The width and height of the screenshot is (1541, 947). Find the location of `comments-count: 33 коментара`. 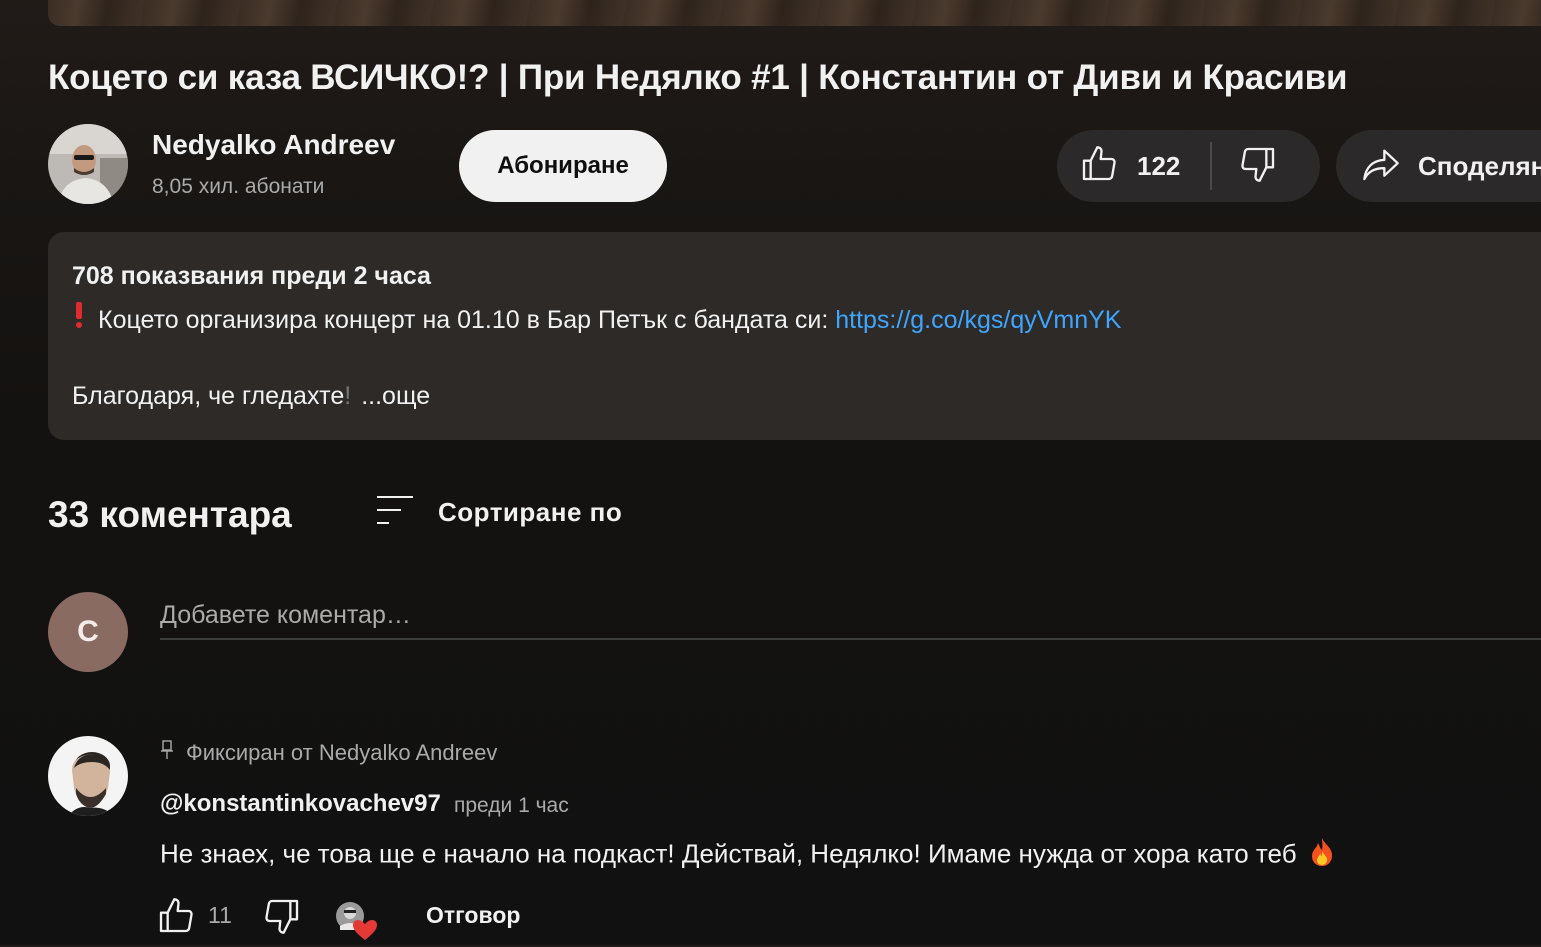

comments-count: 33 коментара is located at coordinates (170, 514).